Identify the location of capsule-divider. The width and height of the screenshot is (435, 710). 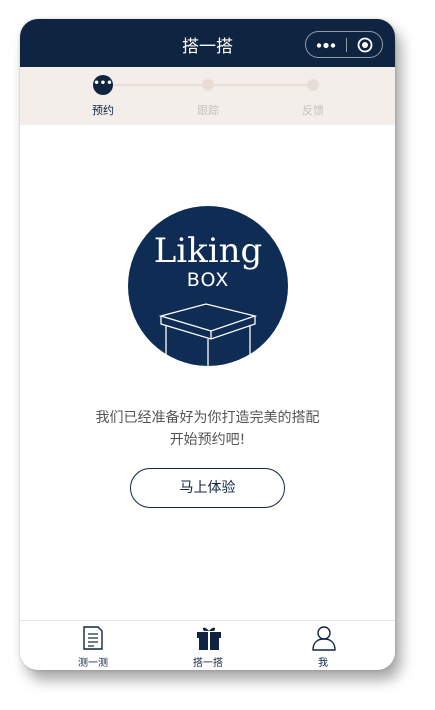
(346, 45).